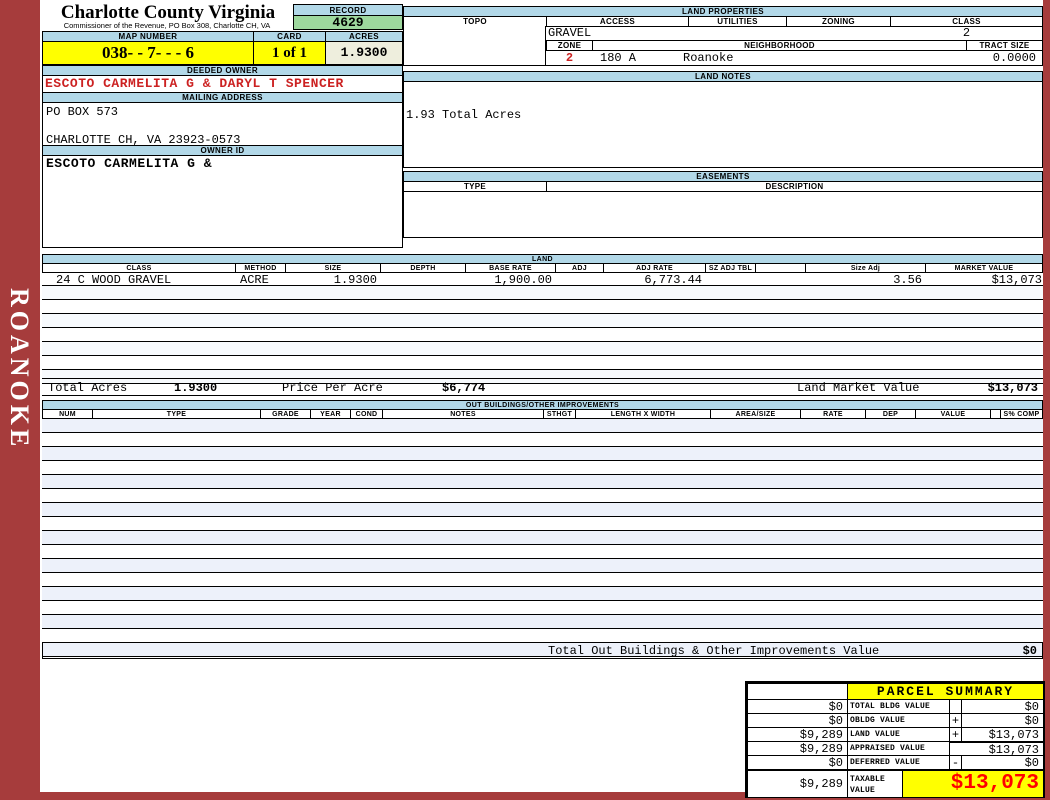 The image size is (1050, 800). What do you see at coordinates (890, 414) in the screenshot?
I see `ob-col-dep: DEP` at bounding box center [890, 414].